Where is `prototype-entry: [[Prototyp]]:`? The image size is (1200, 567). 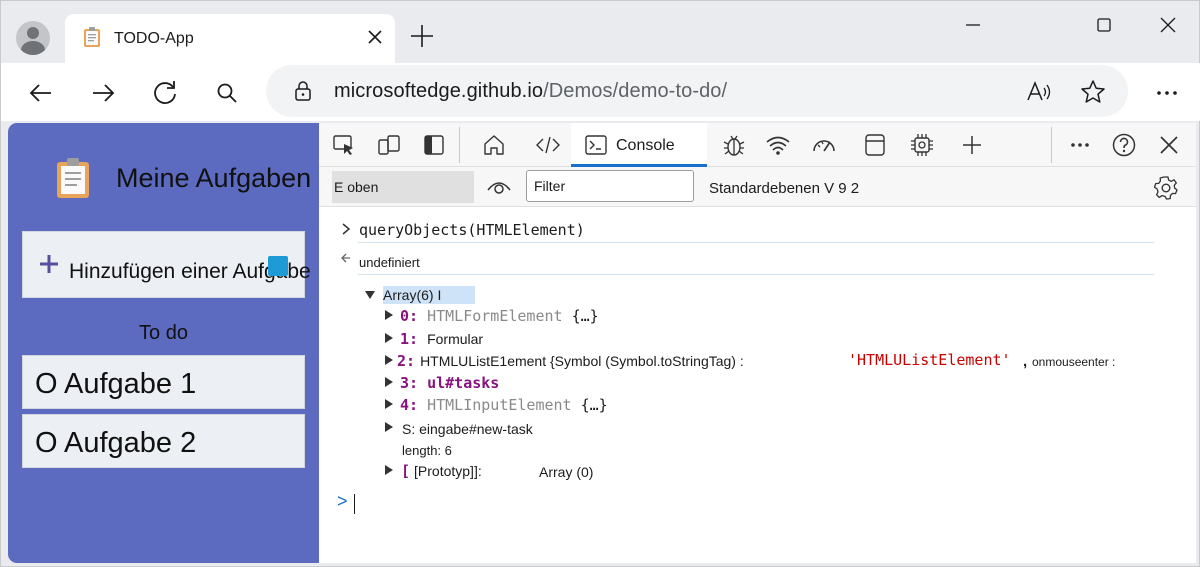 prototype-entry: [[Prototyp]]: is located at coordinates (441, 471).